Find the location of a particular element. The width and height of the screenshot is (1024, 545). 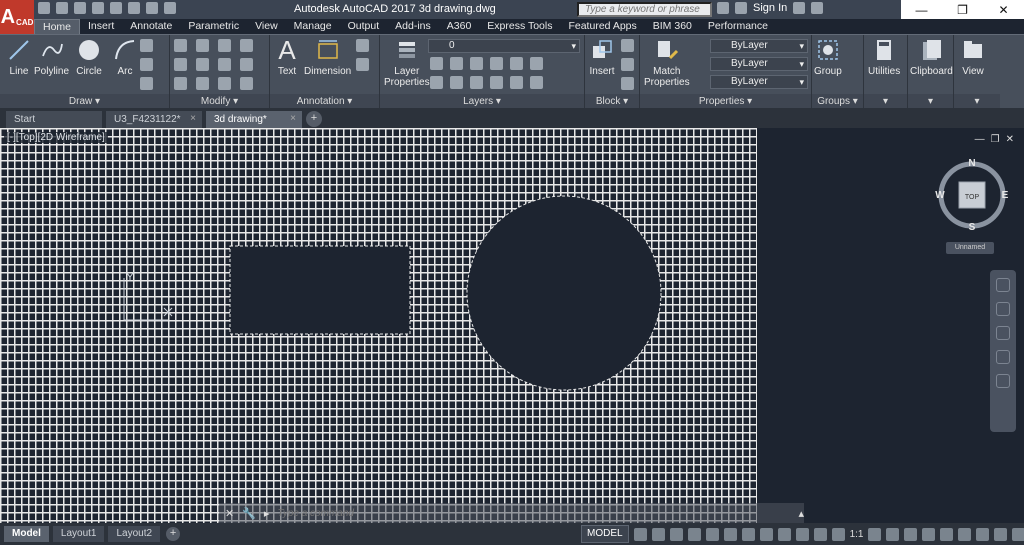

new-file-icon is located at coordinates (44, 8).